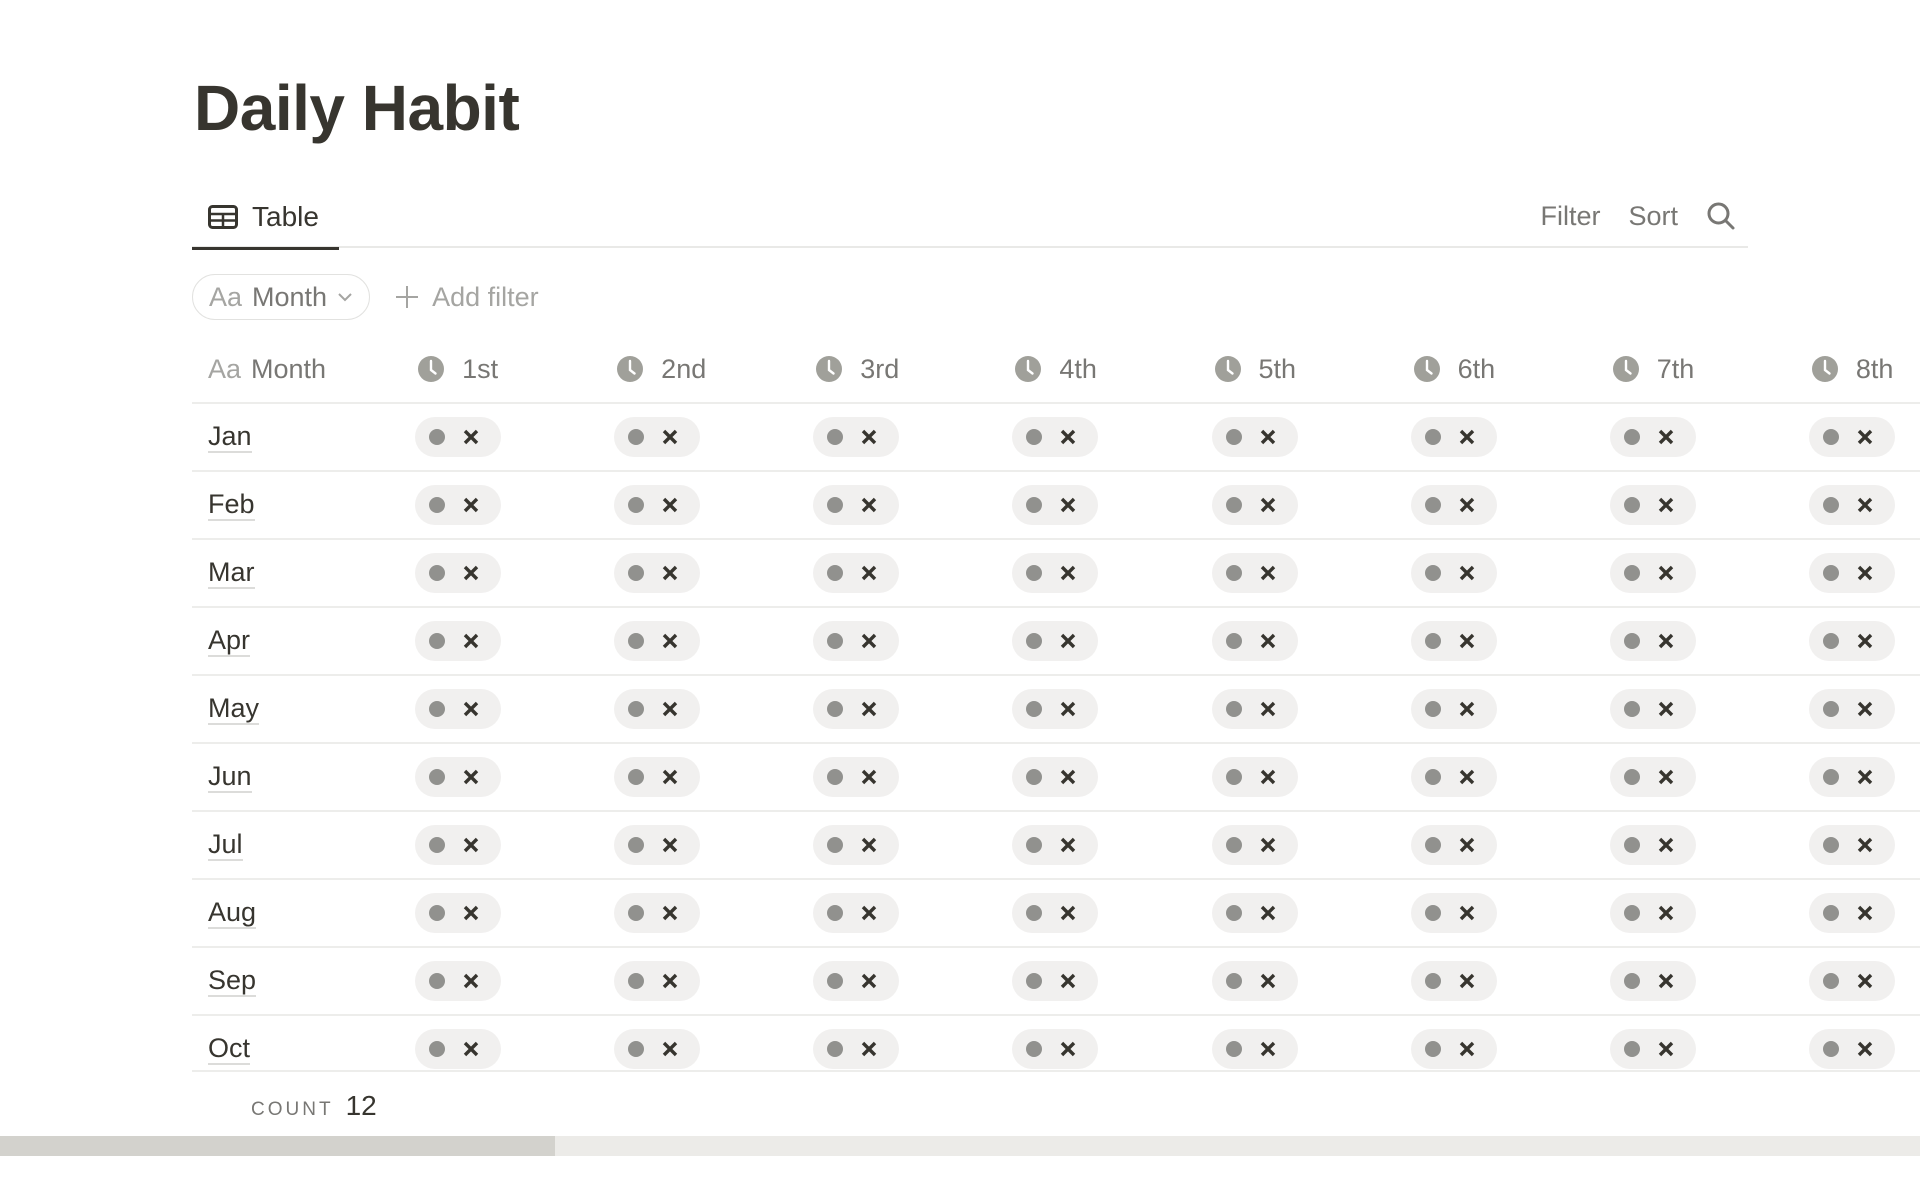 The image size is (1920, 1200). I want to click on column-header-month: Aa Month, so click(295, 369).